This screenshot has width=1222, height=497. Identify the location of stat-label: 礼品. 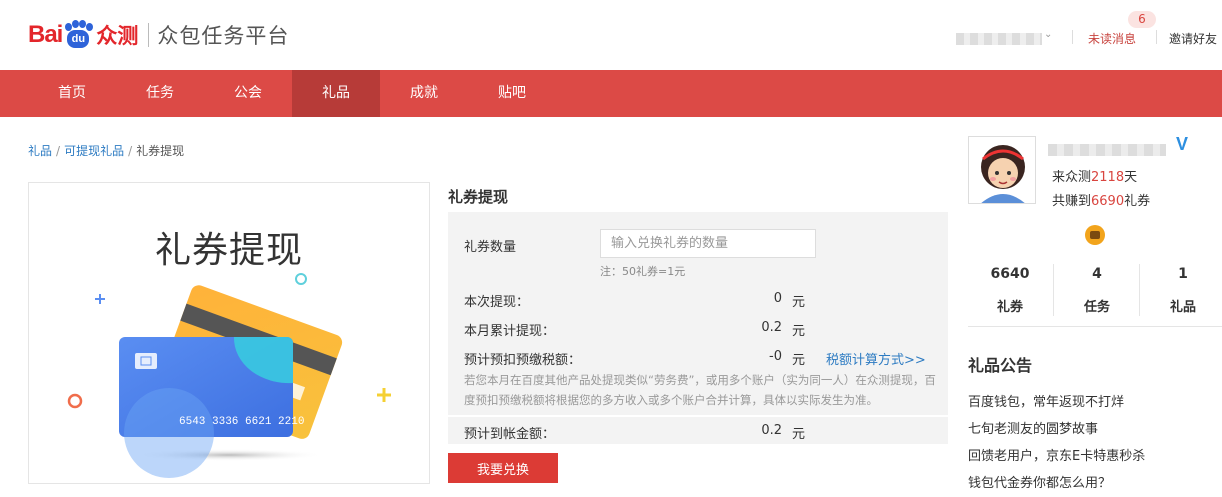
(1182, 307).